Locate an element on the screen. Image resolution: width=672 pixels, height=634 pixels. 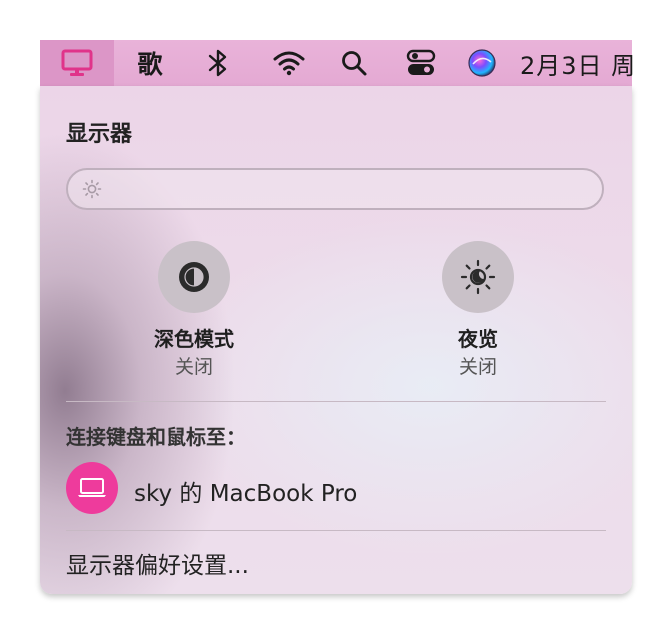
dark-mode-label: 深色模式 is located at coordinates (194, 339).